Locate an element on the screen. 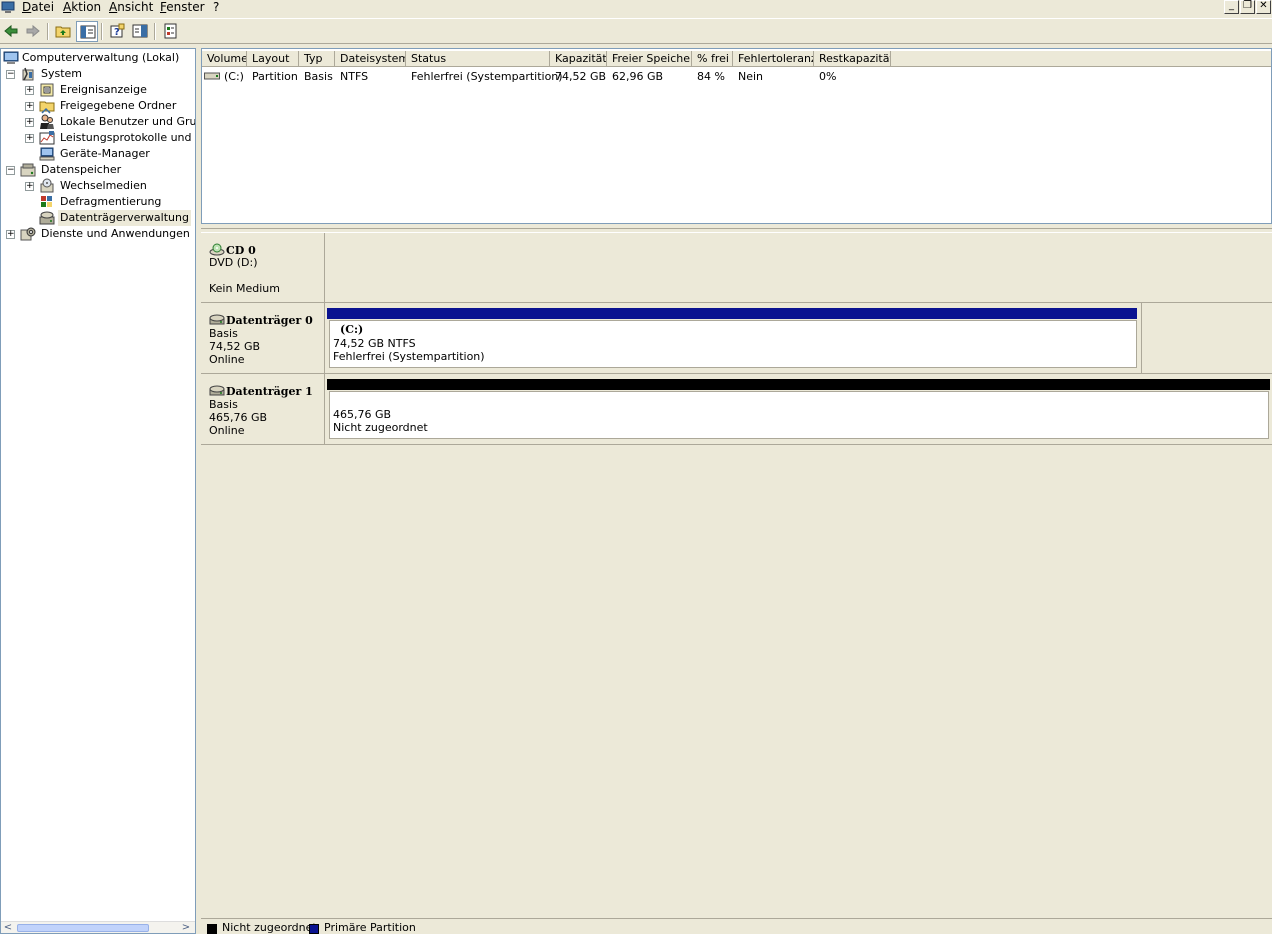  show-hide-tree-button is located at coordinates (87, 31).